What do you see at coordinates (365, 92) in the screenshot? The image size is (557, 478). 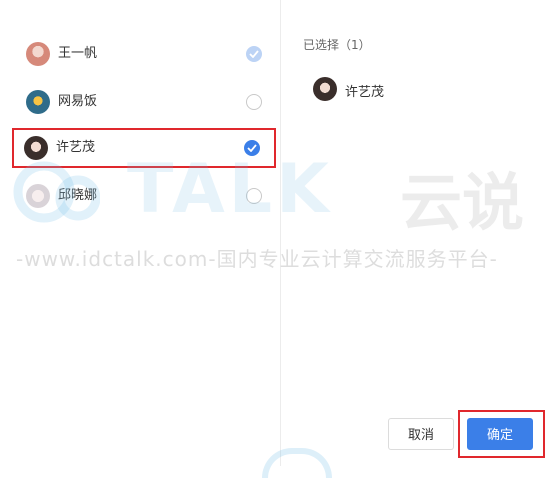 I see `selected-item-name: 许艺茂` at bounding box center [365, 92].